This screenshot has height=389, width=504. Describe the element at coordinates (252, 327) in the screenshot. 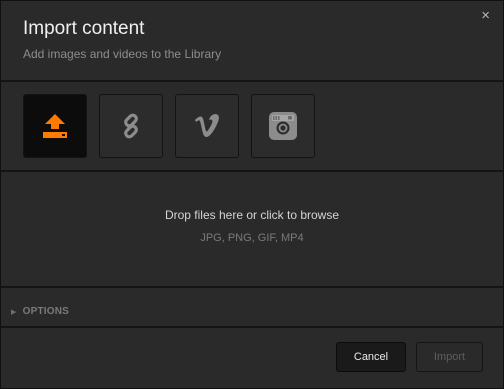

I see `options-divider` at that location.